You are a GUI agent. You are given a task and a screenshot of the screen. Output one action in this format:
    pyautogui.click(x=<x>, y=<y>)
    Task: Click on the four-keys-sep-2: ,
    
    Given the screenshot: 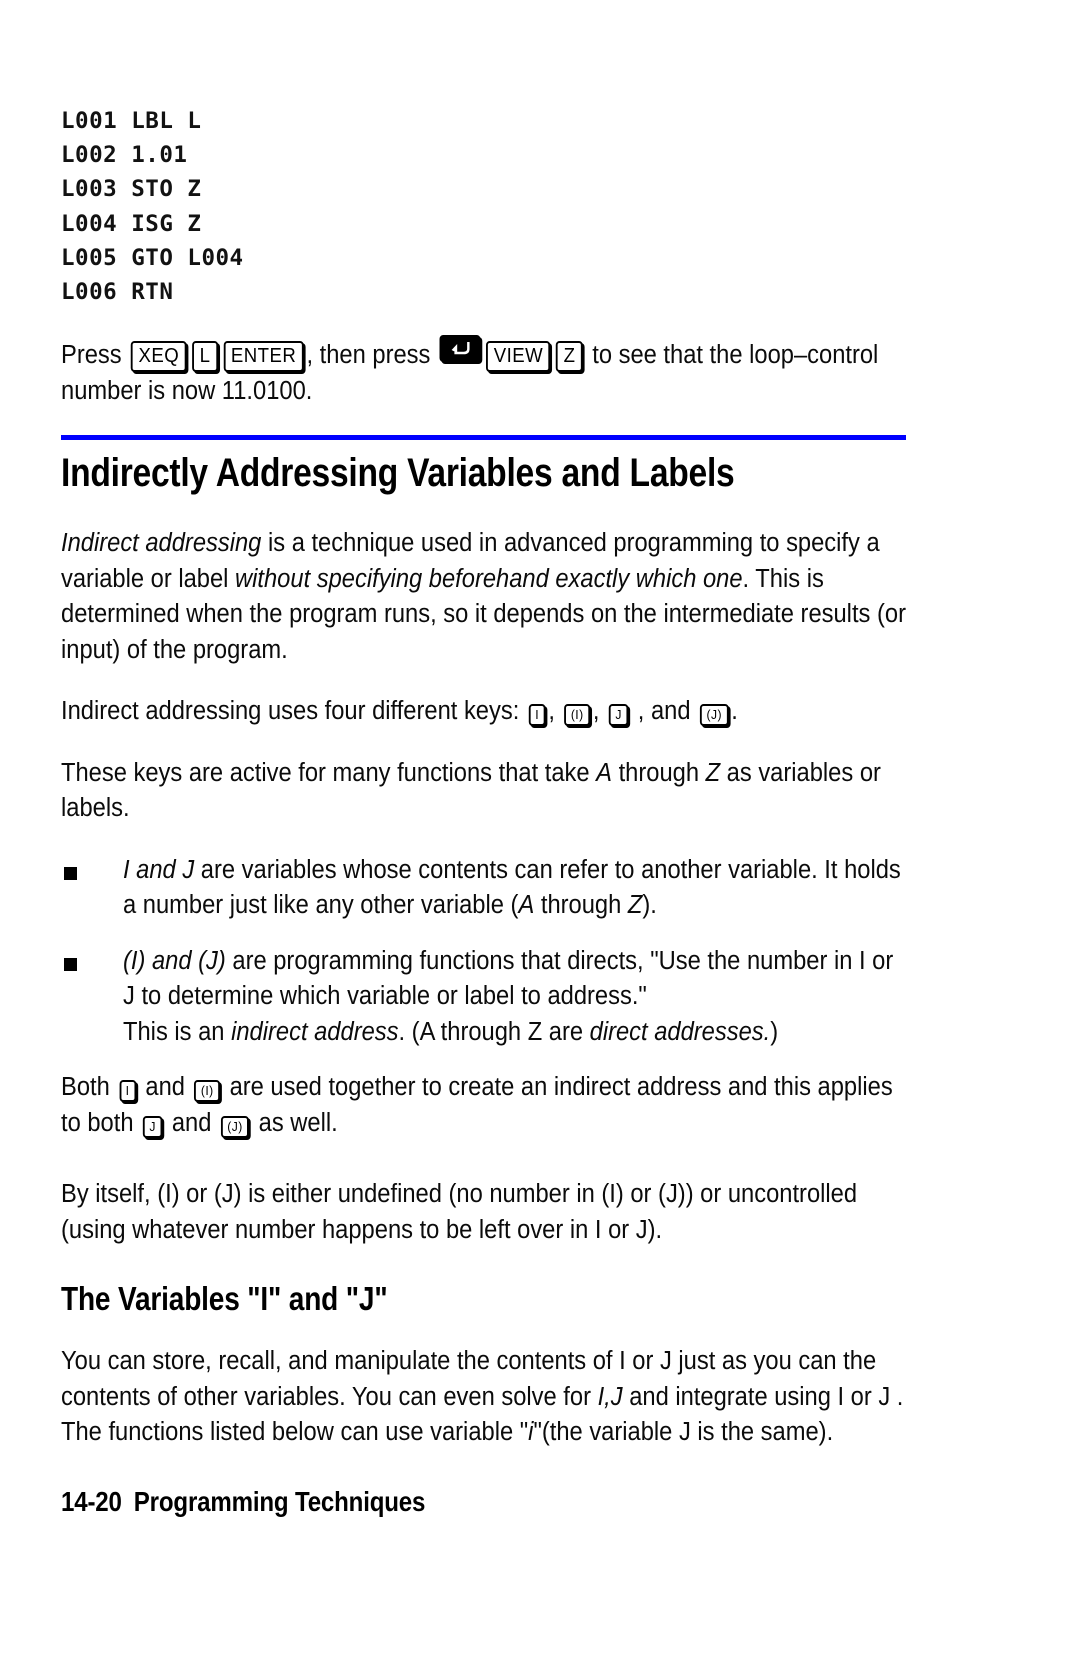 What is the action you would take?
    pyautogui.click(x=599, y=711)
    